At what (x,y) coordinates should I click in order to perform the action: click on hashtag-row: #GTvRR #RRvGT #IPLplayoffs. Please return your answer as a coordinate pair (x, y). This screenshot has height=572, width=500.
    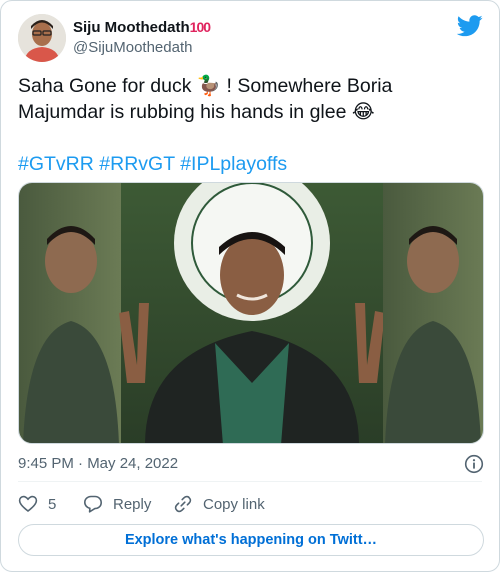
    Looking at the image, I should click on (251, 164).